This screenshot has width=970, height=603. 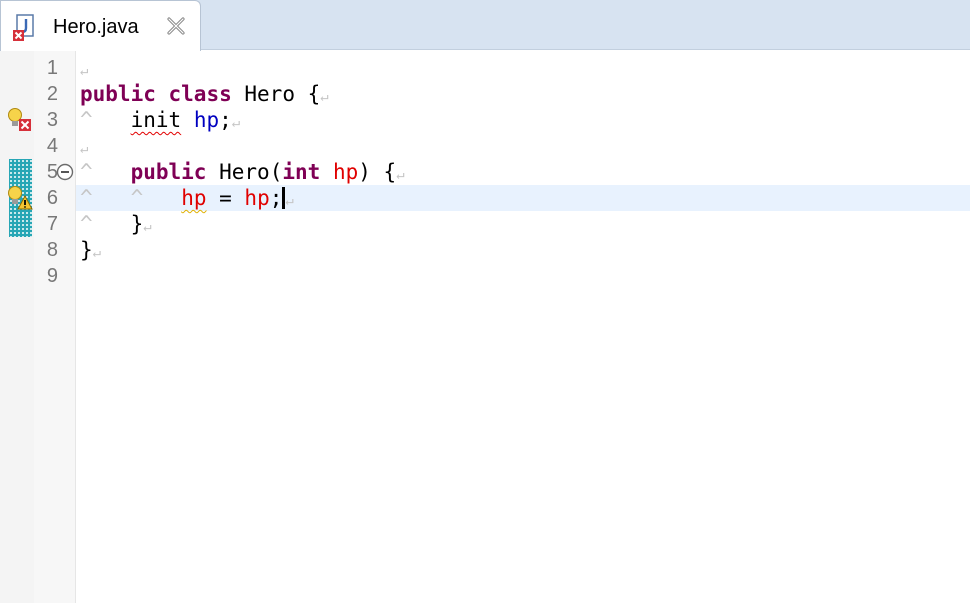 What do you see at coordinates (65, 172) in the screenshot?
I see `fold-collapse-icon` at bounding box center [65, 172].